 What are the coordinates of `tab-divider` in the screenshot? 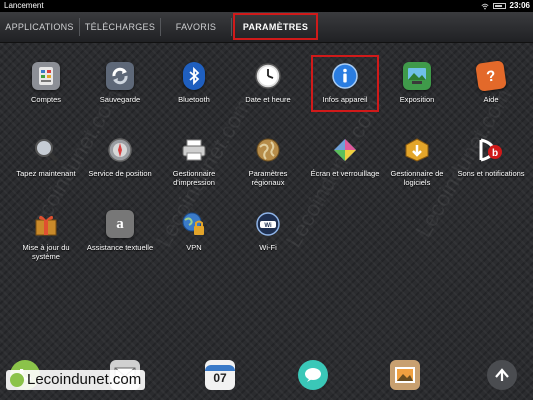 It's located at (231, 27).